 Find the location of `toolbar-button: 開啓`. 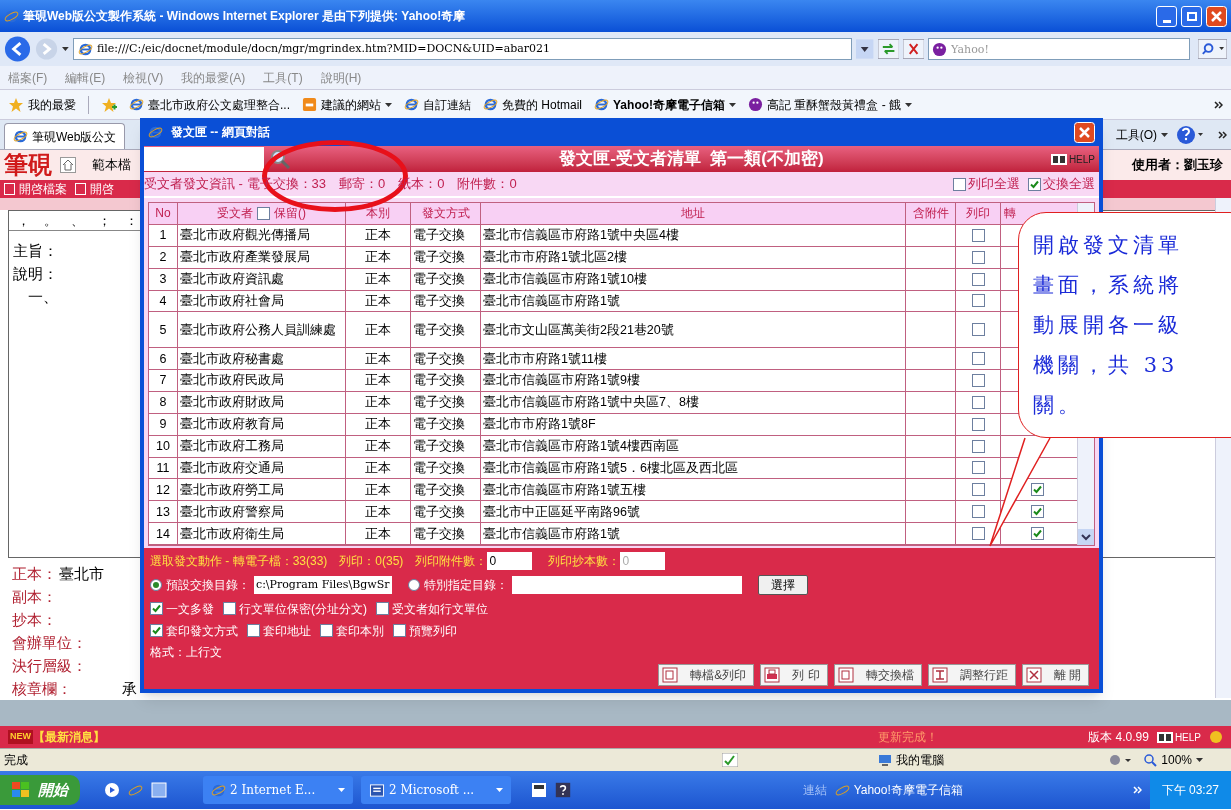

toolbar-button: 開啓 is located at coordinates (94, 188).